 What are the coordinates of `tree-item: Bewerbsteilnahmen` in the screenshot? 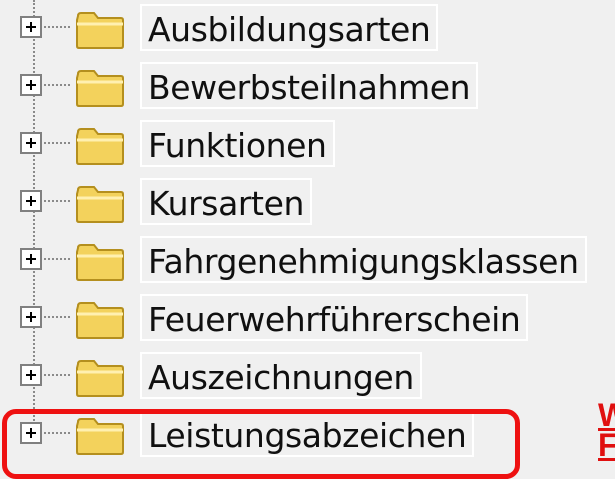 It's located at (307, 87).